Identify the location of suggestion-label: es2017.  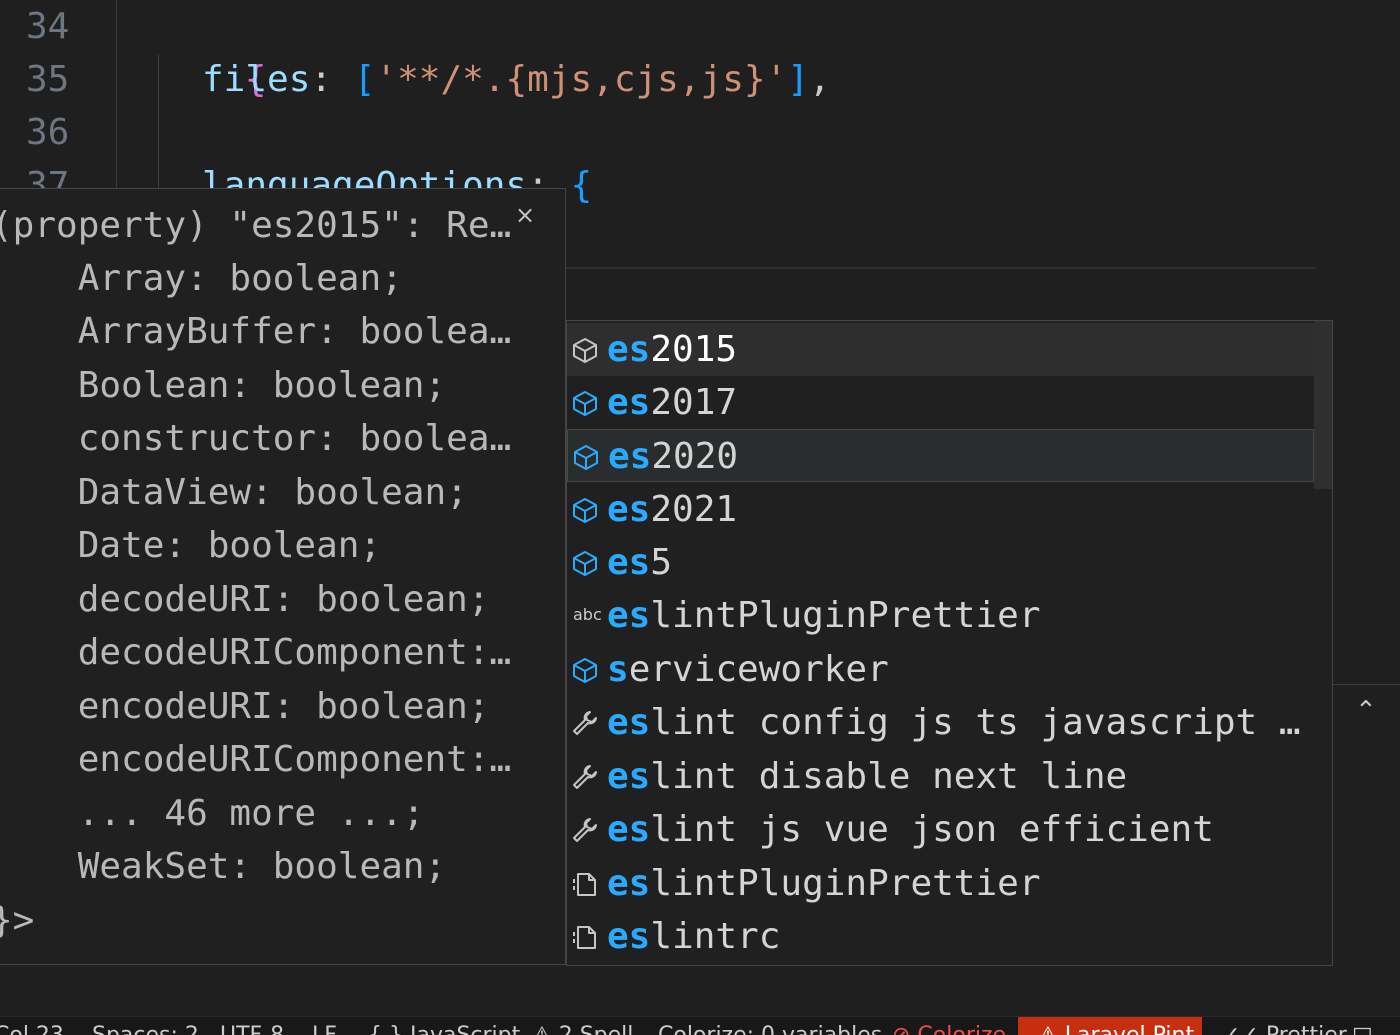
(672, 402).